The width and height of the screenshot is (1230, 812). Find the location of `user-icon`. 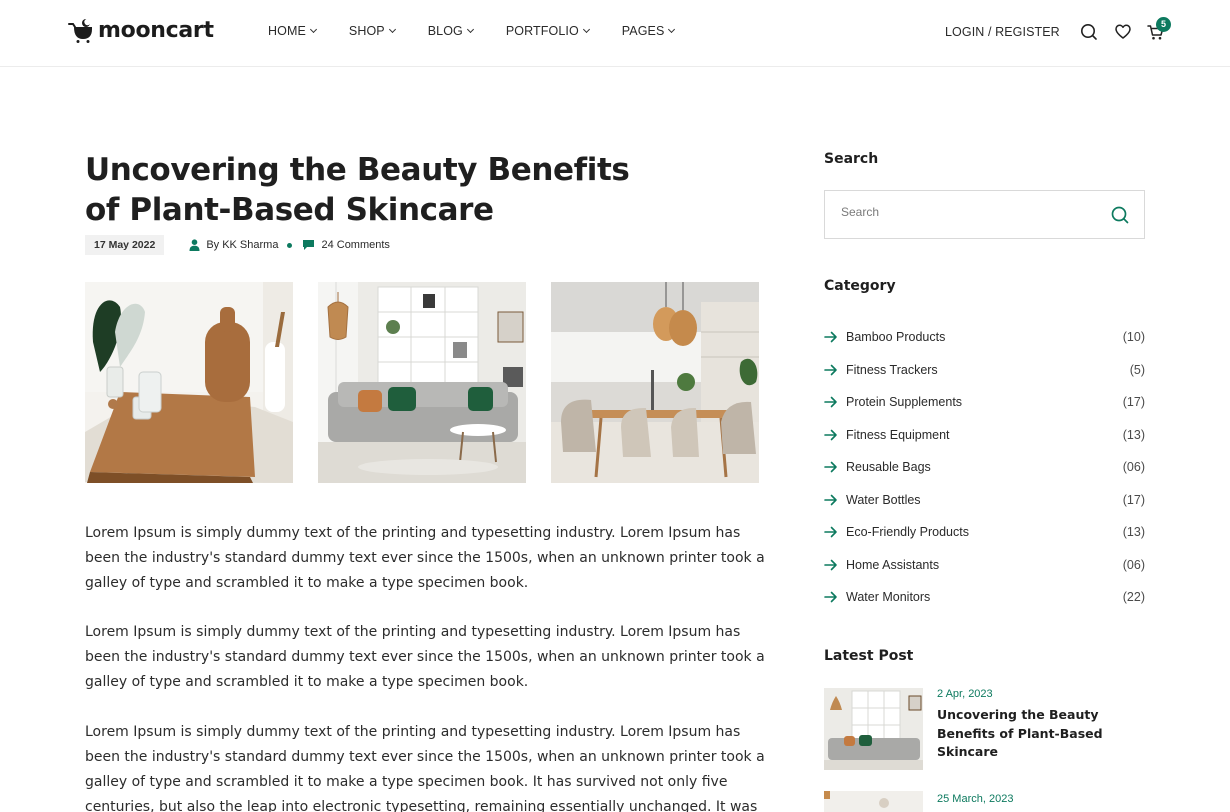

user-icon is located at coordinates (194, 245).